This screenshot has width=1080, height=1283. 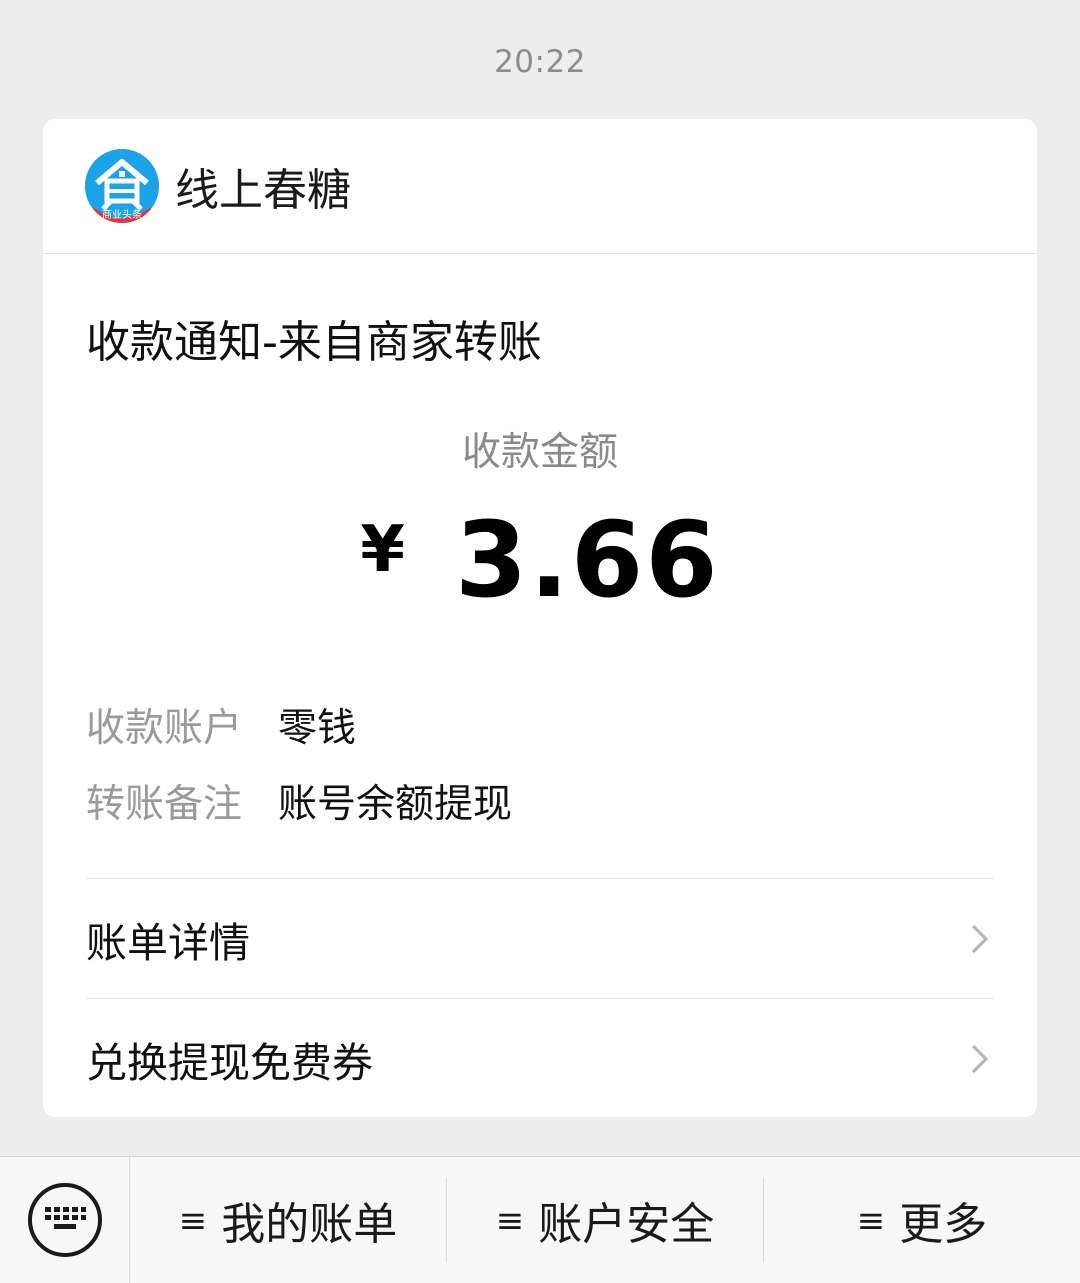 I want to click on menu-label: 更多, so click(x=943, y=1224).